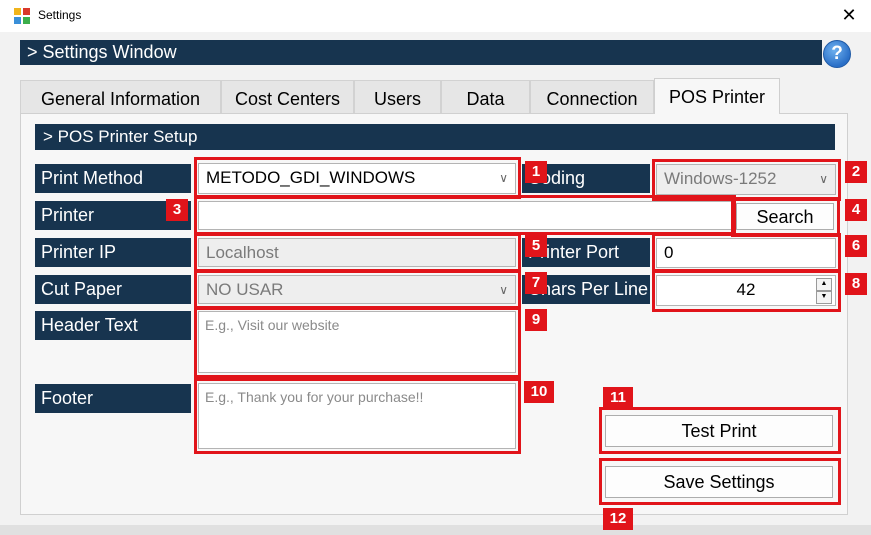 The height and width of the screenshot is (535, 871). I want to click on close-icon: ✕, so click(849, 15).